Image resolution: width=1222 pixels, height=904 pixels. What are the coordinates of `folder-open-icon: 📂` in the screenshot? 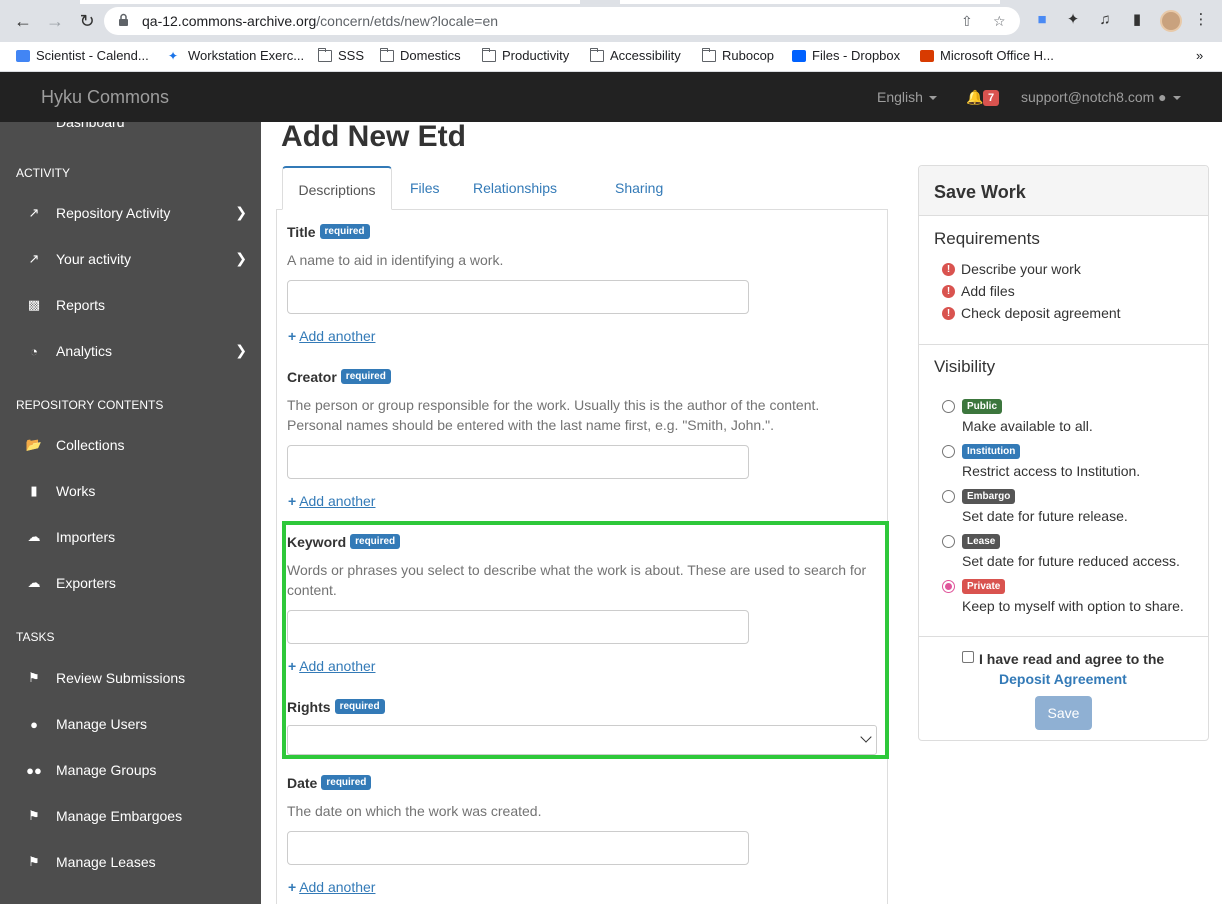 It's located at (34, 444).